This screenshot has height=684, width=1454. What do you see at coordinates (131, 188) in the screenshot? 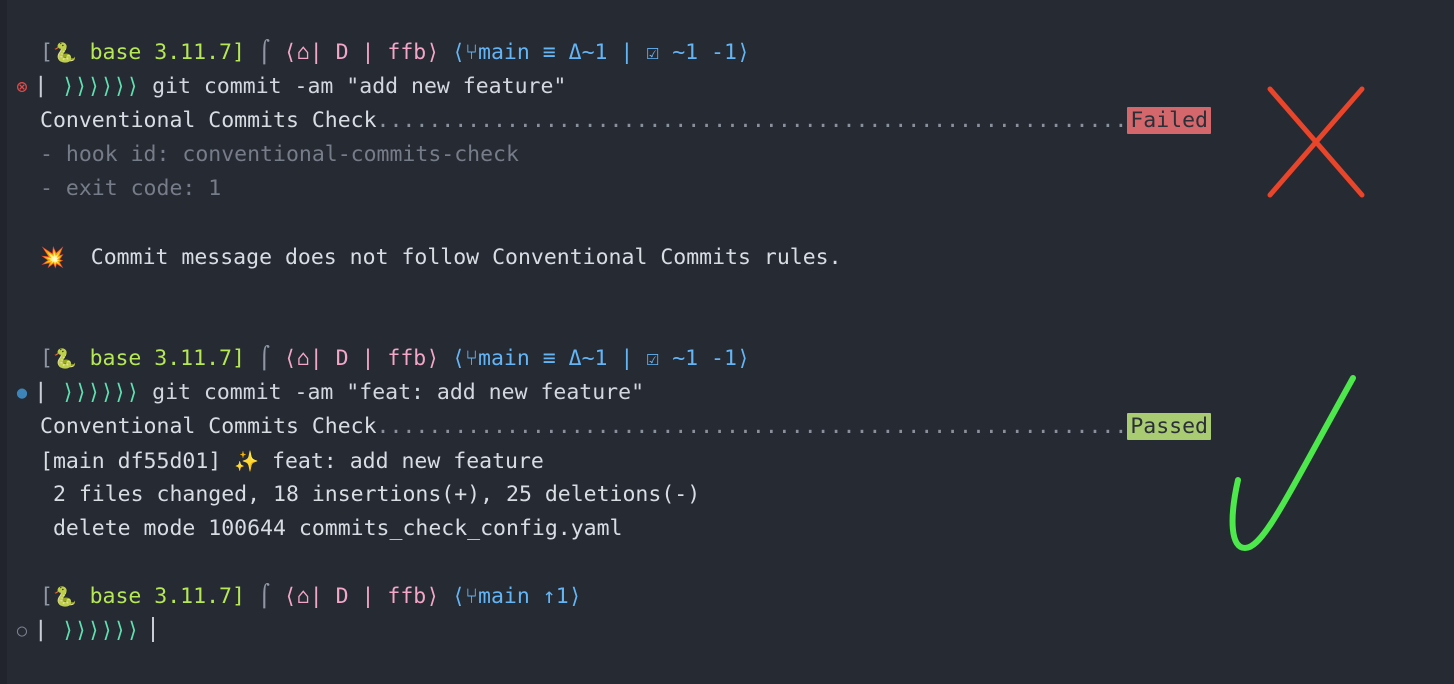
I see `exit-code-text: - exit code: 1` at bounding box center [131, 188].